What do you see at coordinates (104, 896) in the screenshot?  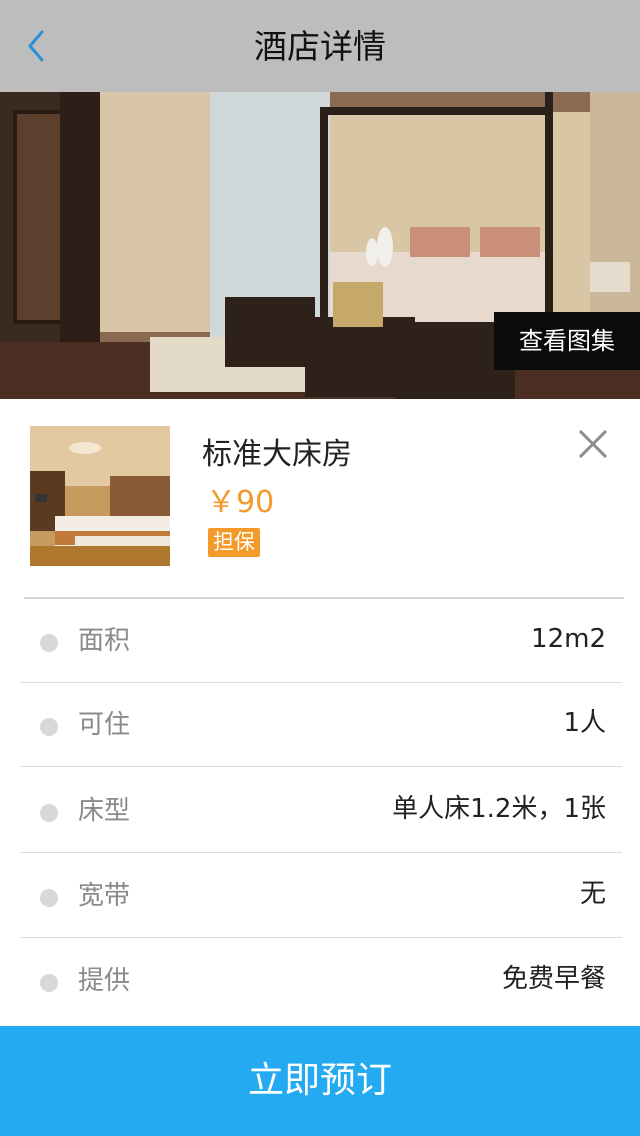 I see `spec-label: 宽带` at bounding box center [104, 896].